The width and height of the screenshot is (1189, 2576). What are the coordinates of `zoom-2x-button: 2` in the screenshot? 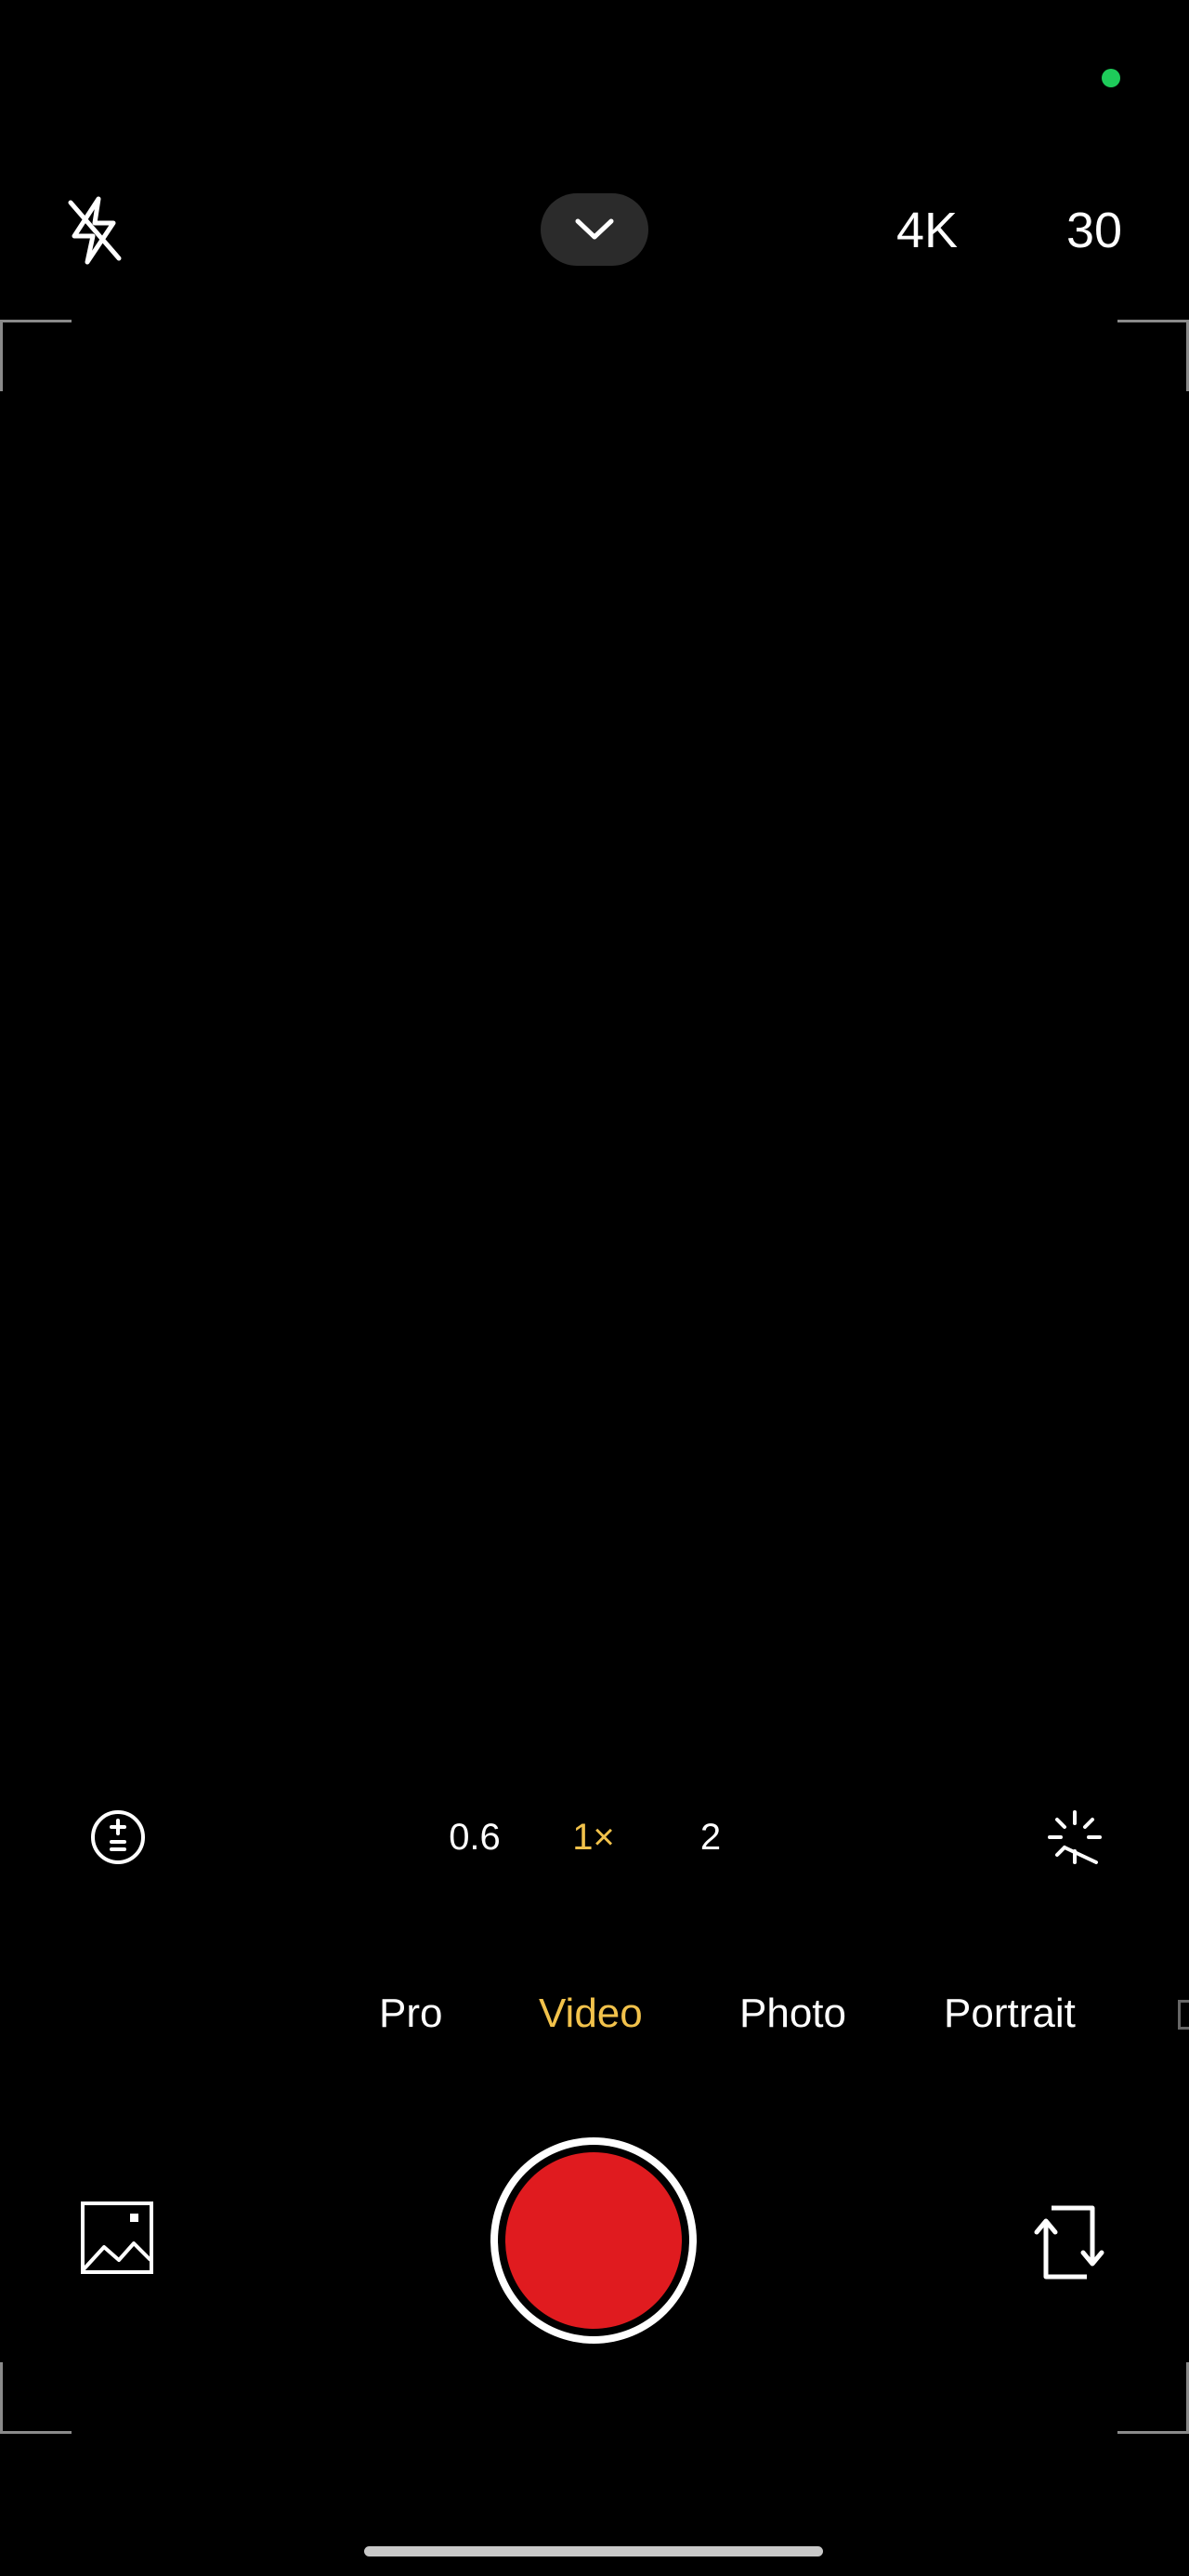 It's located at (711, 1837).